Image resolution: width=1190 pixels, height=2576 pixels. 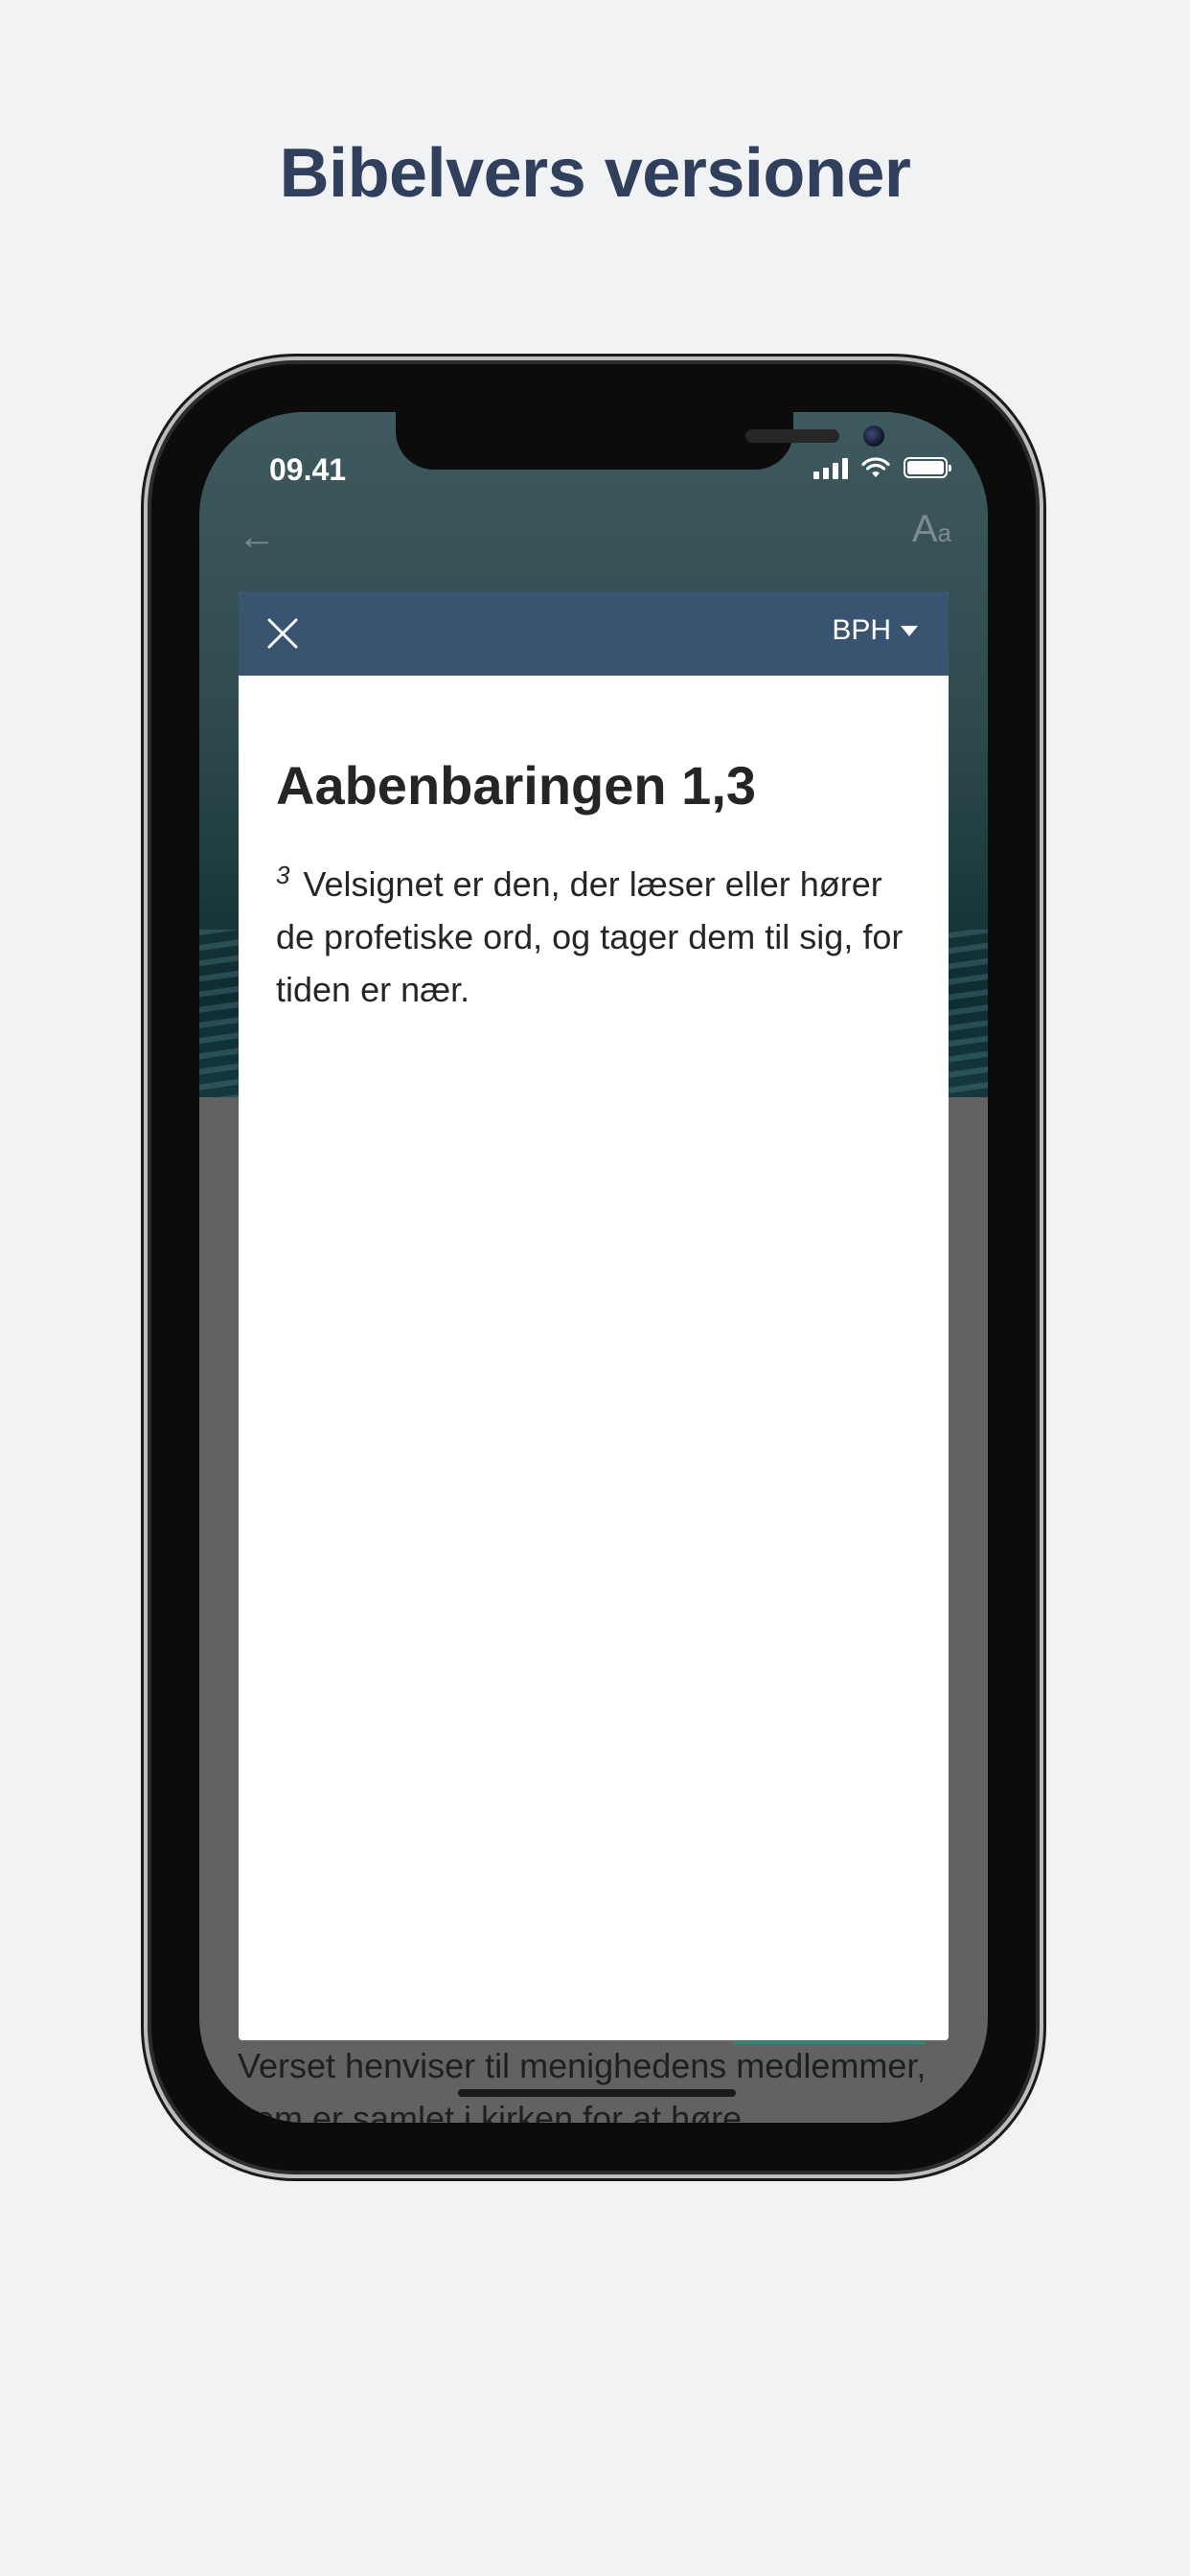 I want to click on volume-down-button, so click(x=148, y=913).